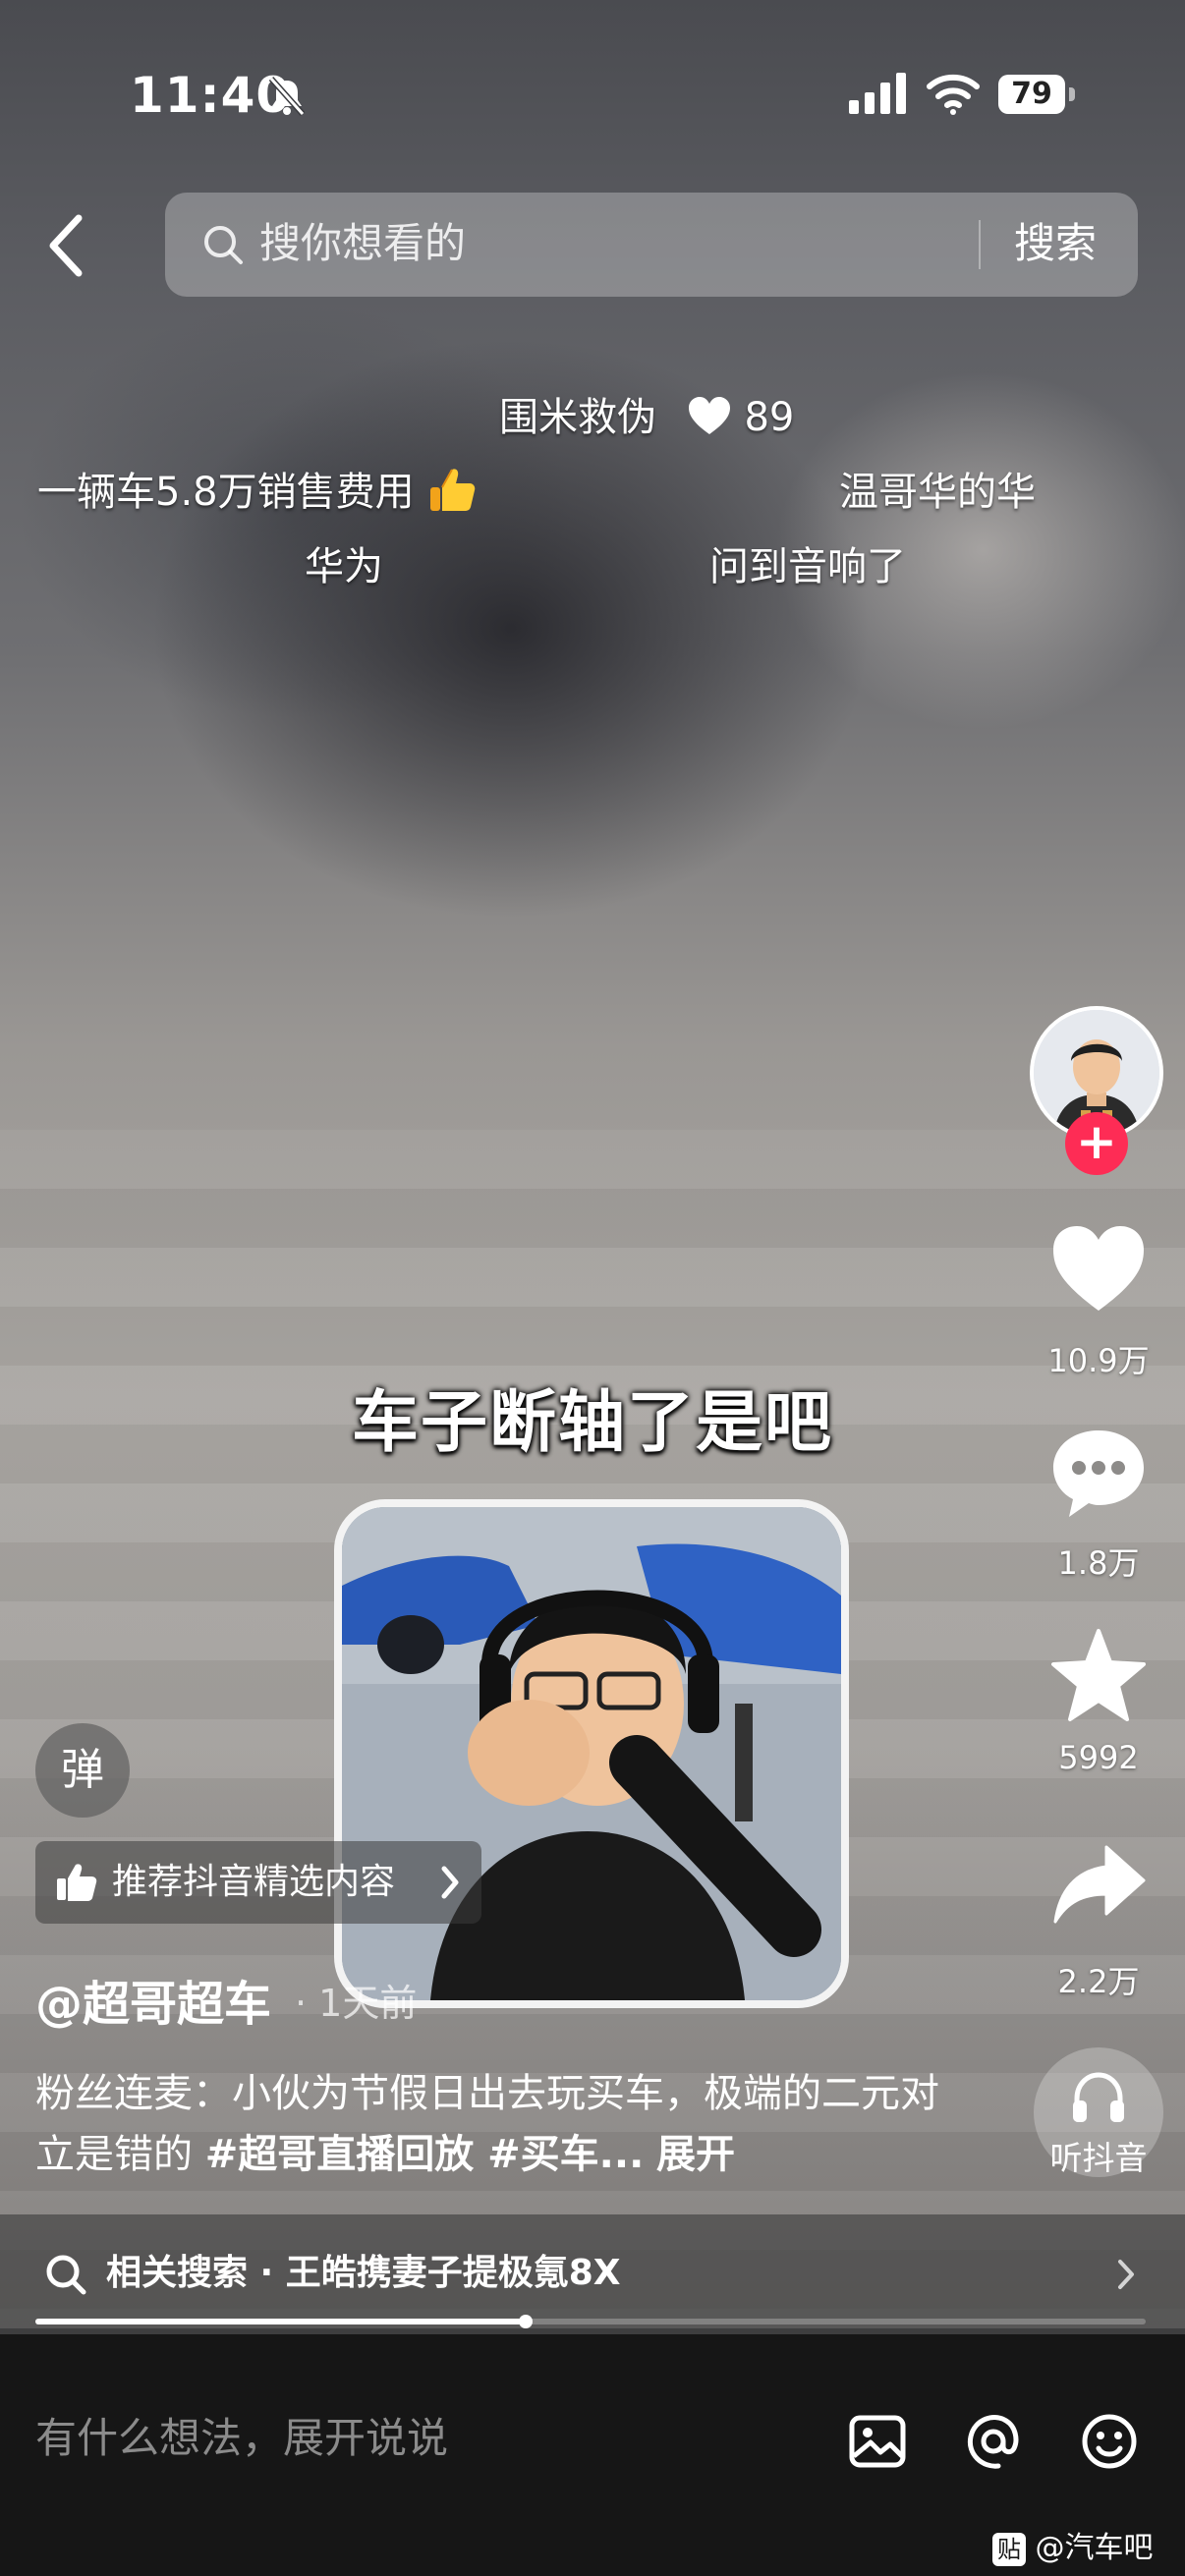 The width and height of the screenshot is (1185, 2576). Describe the element at coordinates (1099, 2097) in the screenshot. I see `headphones-icon` at that location.